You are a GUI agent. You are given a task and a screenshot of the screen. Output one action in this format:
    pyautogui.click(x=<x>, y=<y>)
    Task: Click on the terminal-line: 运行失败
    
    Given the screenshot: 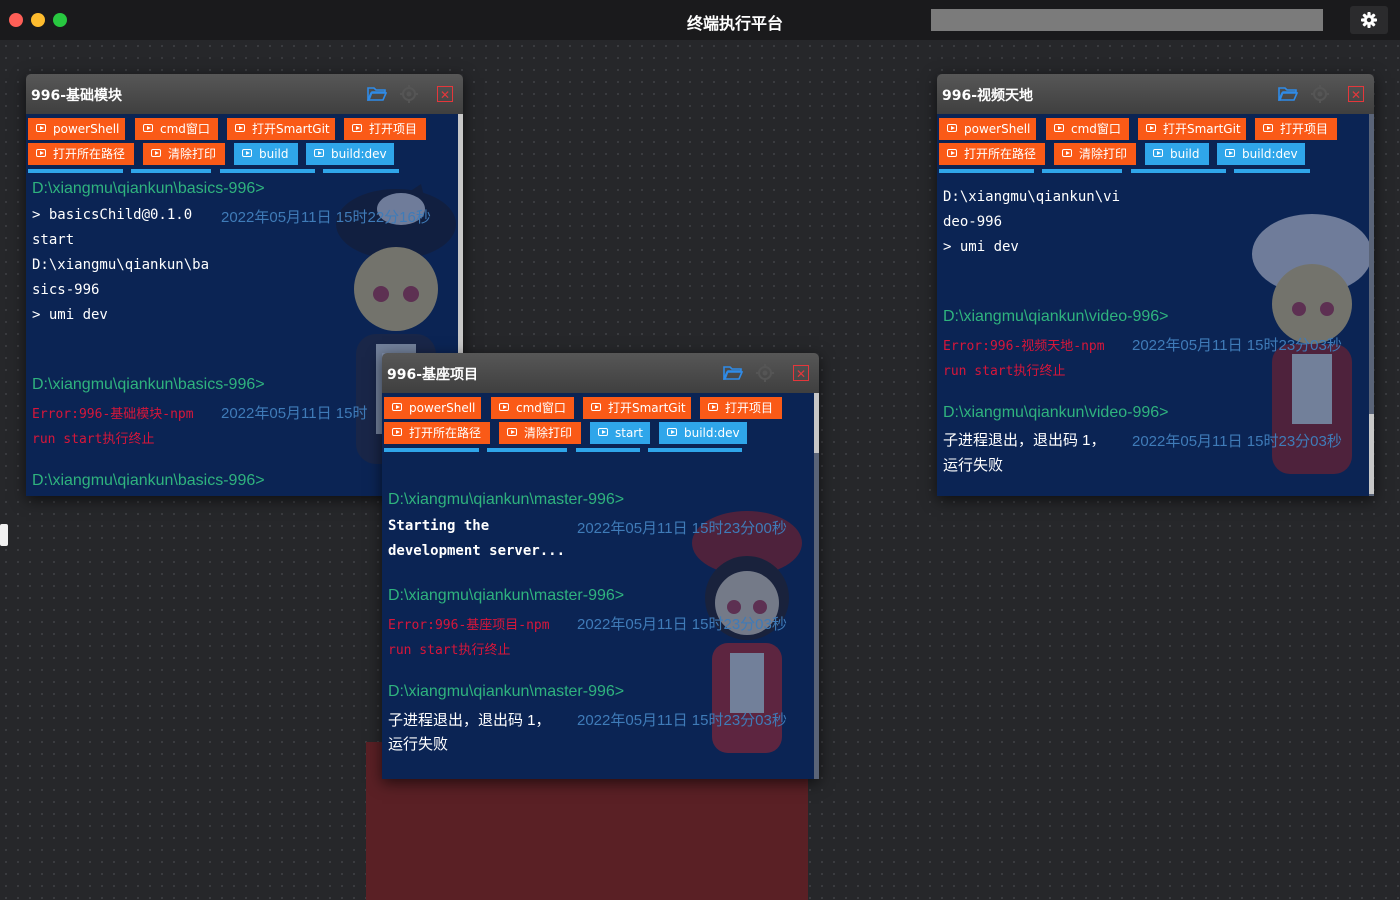 What is the action you would take?
    pyautogui.click(x=973, y=465)
    